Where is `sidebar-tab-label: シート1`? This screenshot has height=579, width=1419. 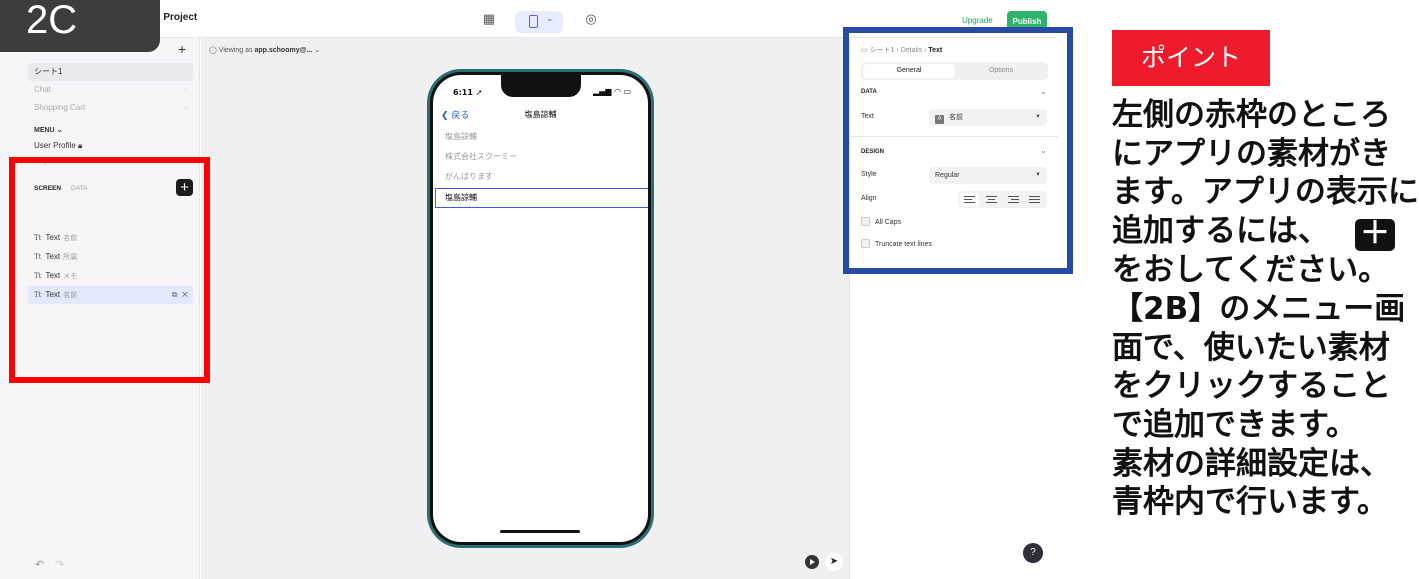 sidebar-tab-label: シート1 is located at coordinates (48, 71).